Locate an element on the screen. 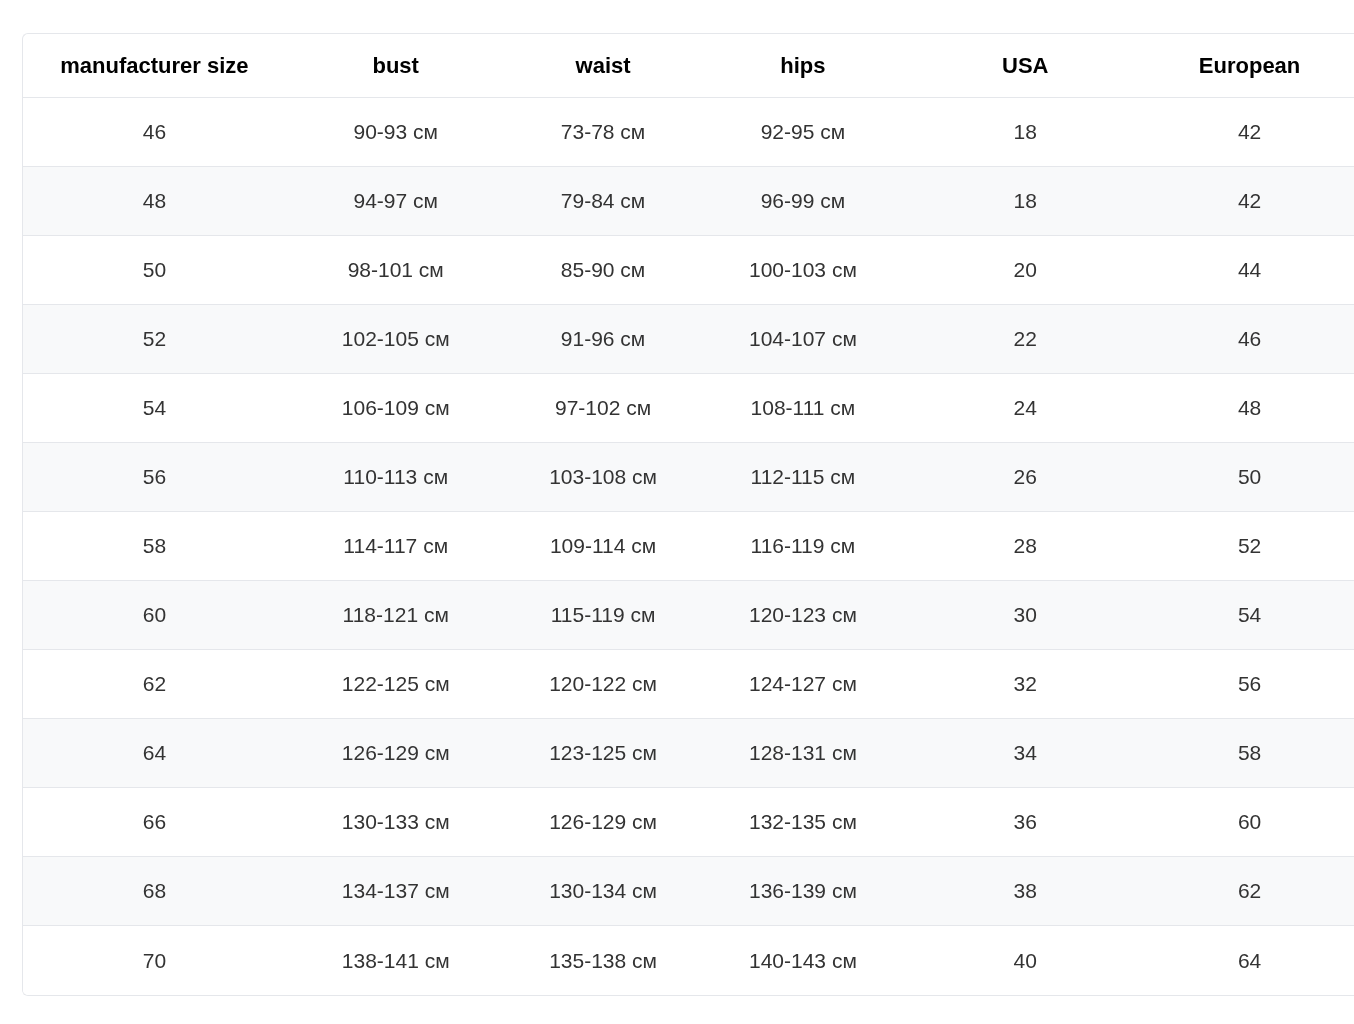 The image size is (1354, 1024). table-cell-text: 116-119 см is located at coordinates (803, 546).